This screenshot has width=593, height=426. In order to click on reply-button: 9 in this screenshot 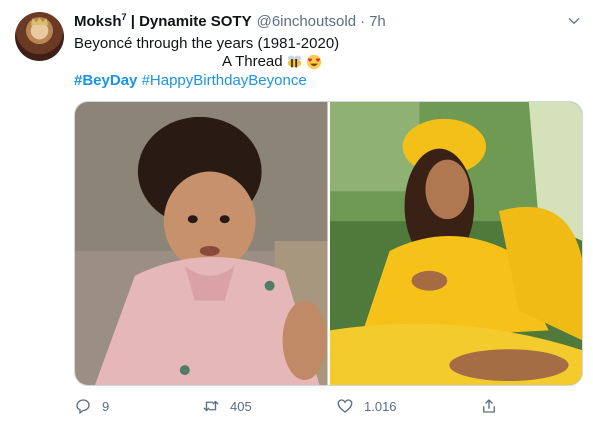, I will do `click(91, 406)`.